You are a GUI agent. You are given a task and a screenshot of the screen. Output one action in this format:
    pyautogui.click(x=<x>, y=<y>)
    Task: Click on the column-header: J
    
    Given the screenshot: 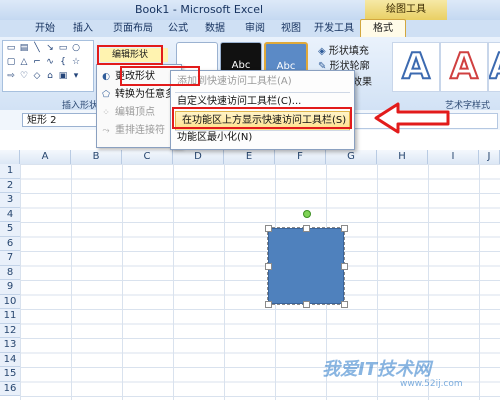 What is the action you would take?
    pyautogui.click(x=489, y=157)
    